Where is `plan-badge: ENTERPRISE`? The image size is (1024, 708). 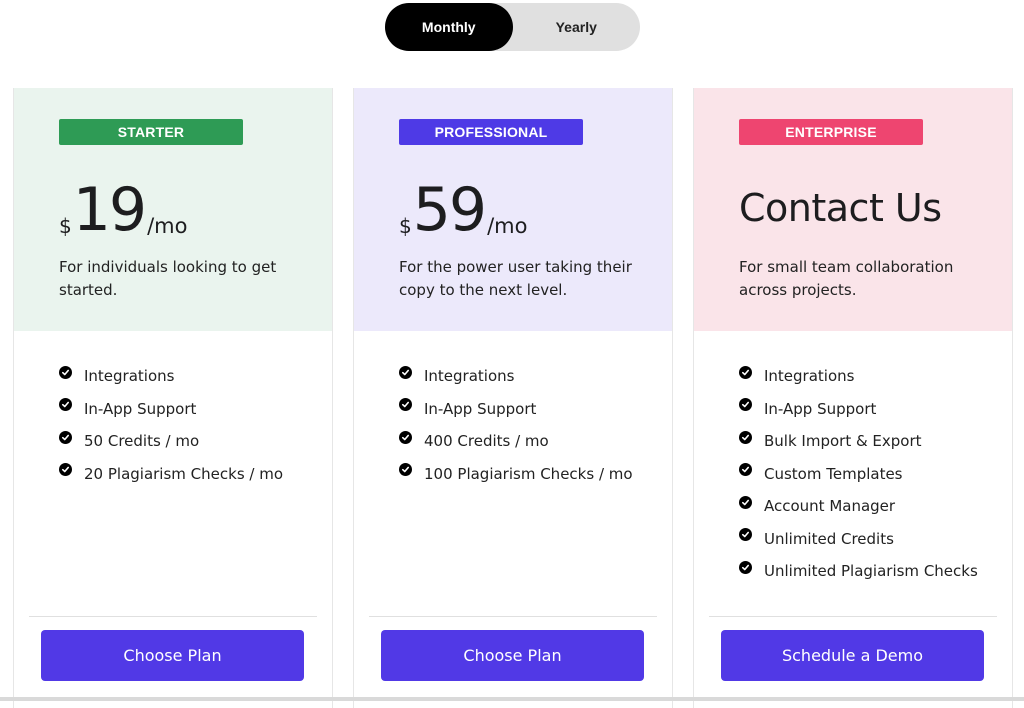 plan-badge: ENTERPRISE is located at coordinates (831, 132).